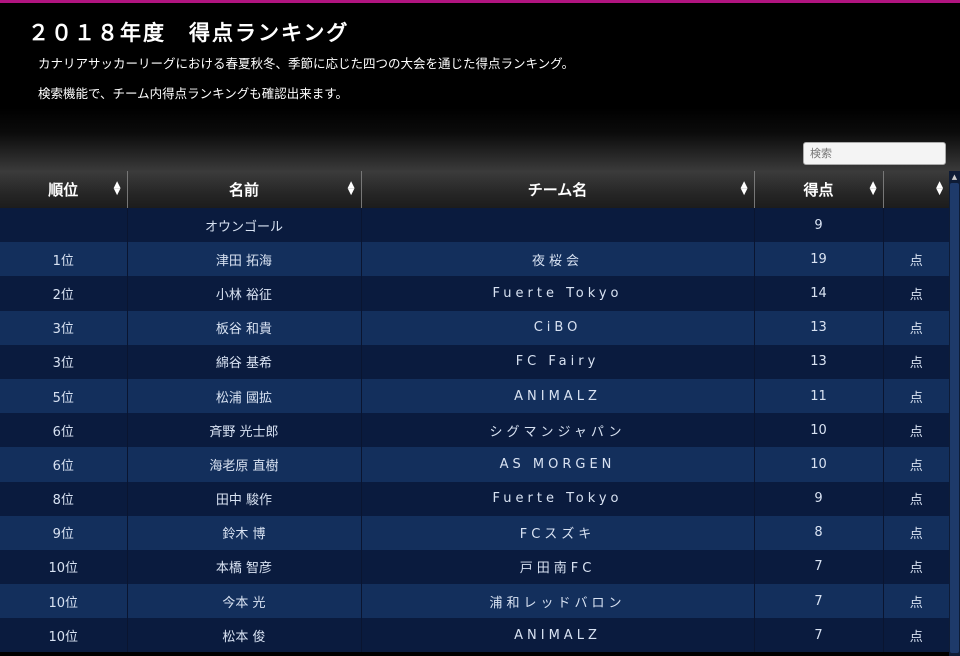  I want to click on name-cell: 海老原 直樹, so click(244, 464).